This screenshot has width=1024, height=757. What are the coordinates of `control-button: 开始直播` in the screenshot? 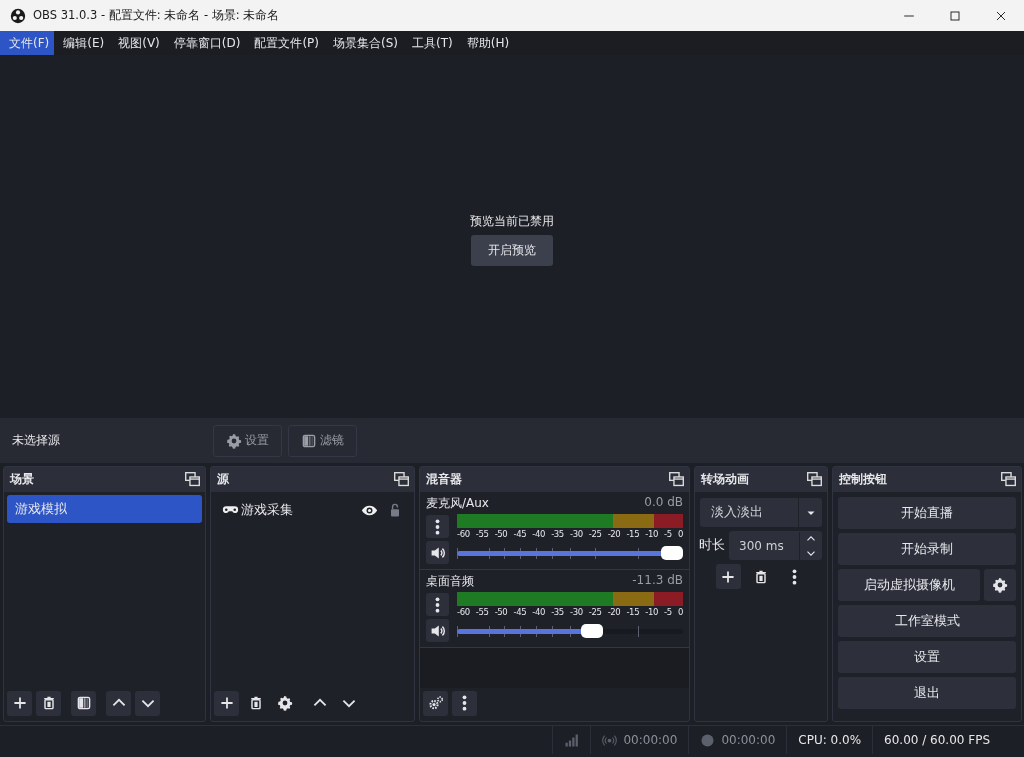 It's located at (927, 513).